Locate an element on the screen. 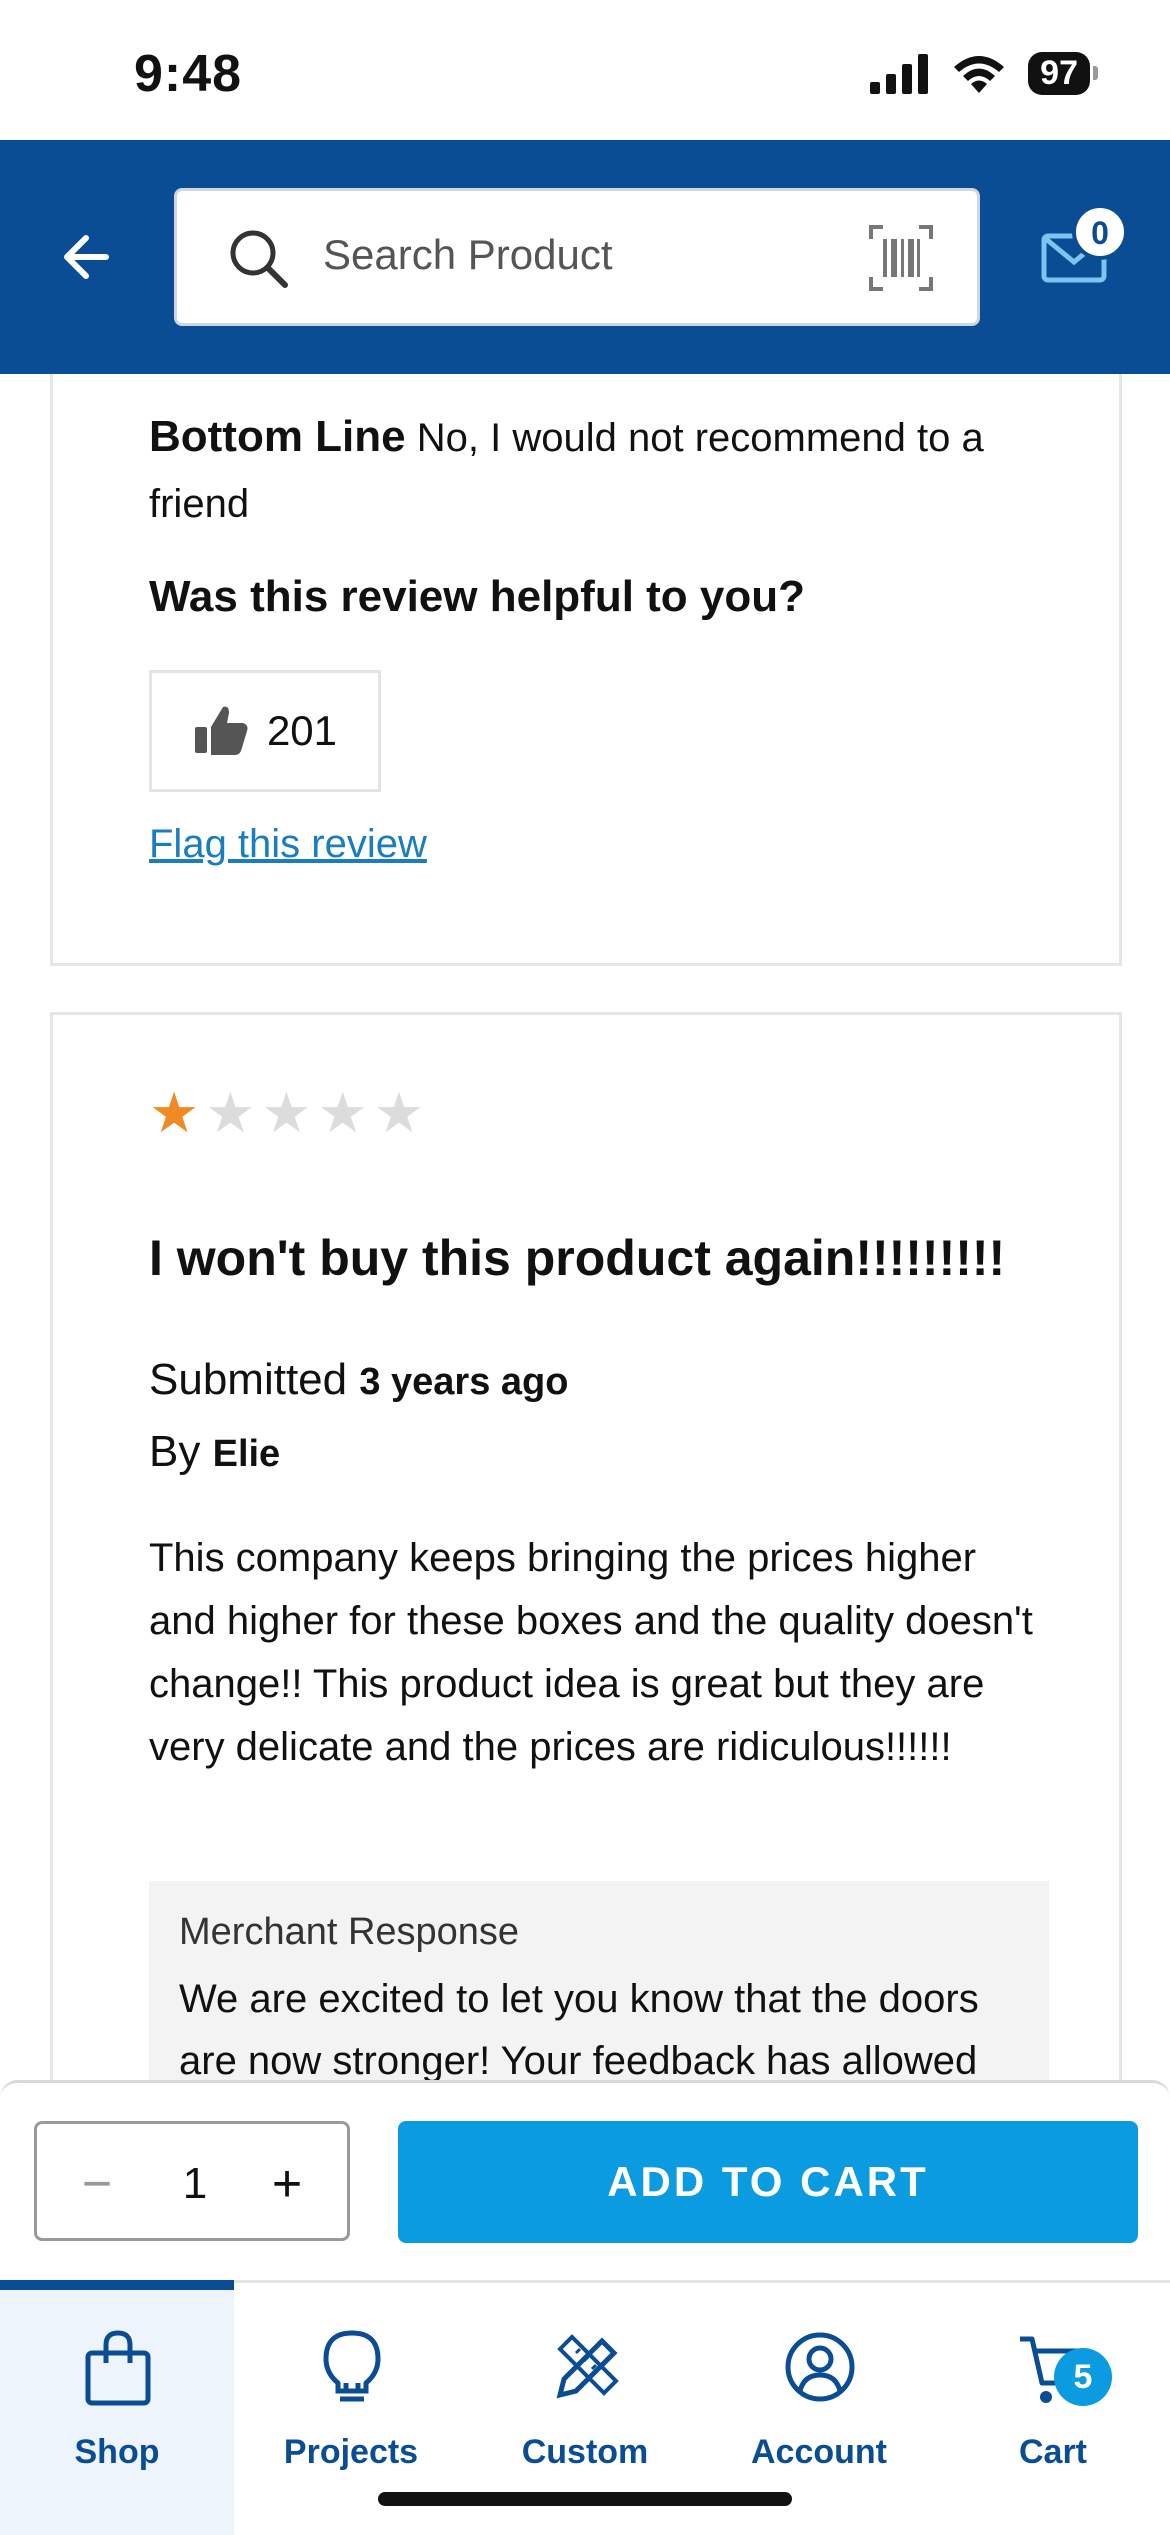 The height and width of the screenshot is (2535, 1170). status-bar: 9:48 97 is located at coordinates (585, 70).